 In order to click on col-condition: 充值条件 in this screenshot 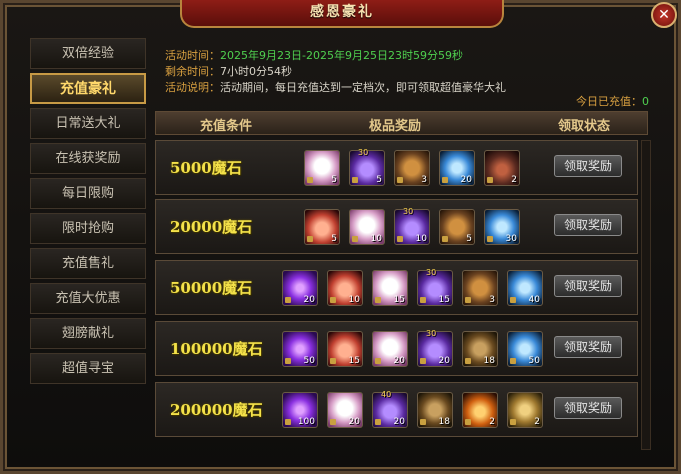, I will do `click(226, 126)`.